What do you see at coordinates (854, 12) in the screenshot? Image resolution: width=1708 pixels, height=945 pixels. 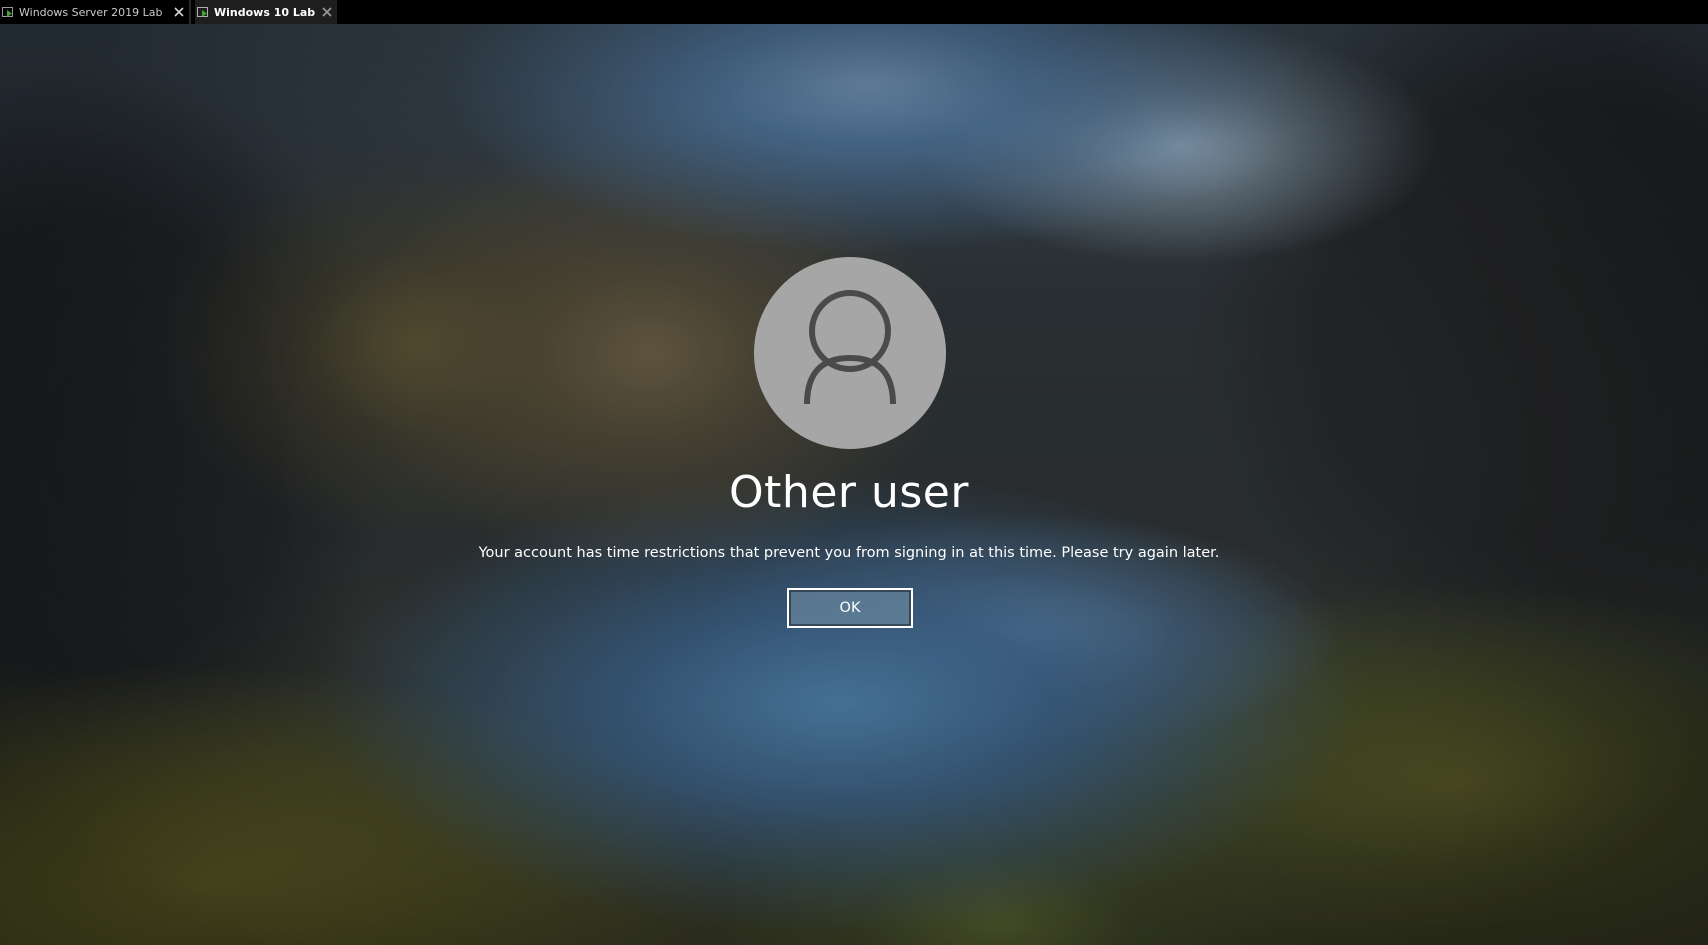 I see `vm-tab-bar: Windows Server 2019 Lab Windows 10 Lab` at bounding box center [854, 12].